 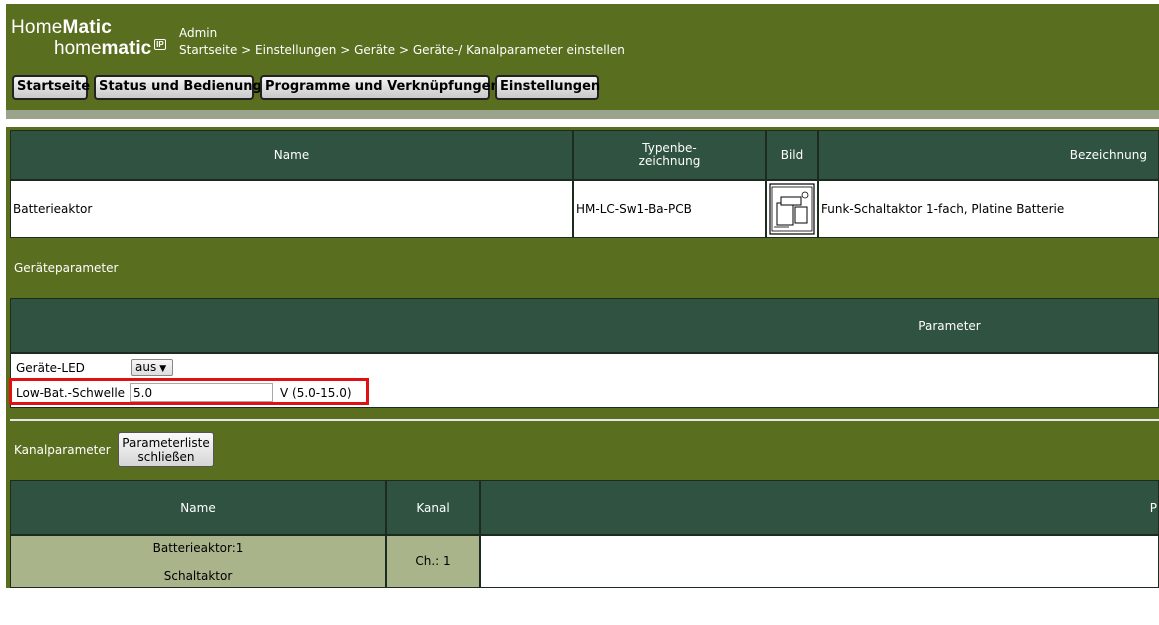 I want to click on logo-homematic-ip: homematic IP, so click(x=110, y=48).